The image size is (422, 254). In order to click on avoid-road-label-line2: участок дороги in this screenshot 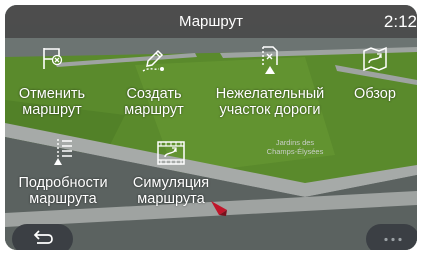, I will do `click(270, 110)`.